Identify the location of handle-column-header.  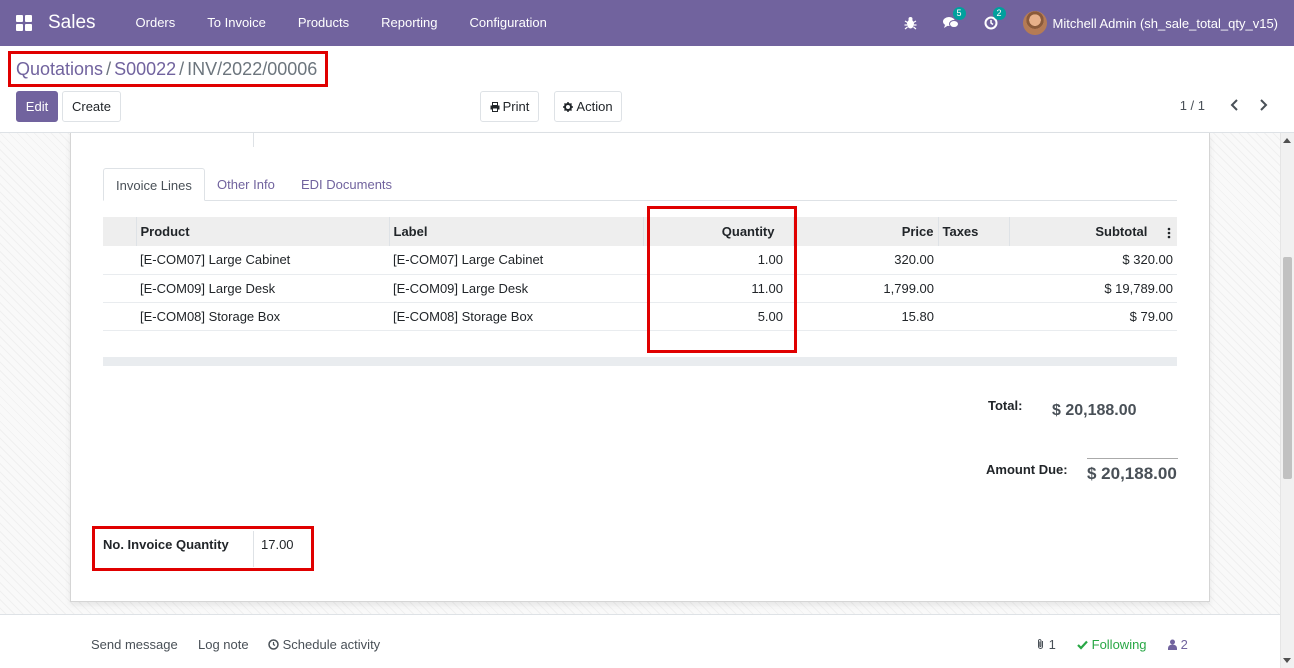
(119, 231).